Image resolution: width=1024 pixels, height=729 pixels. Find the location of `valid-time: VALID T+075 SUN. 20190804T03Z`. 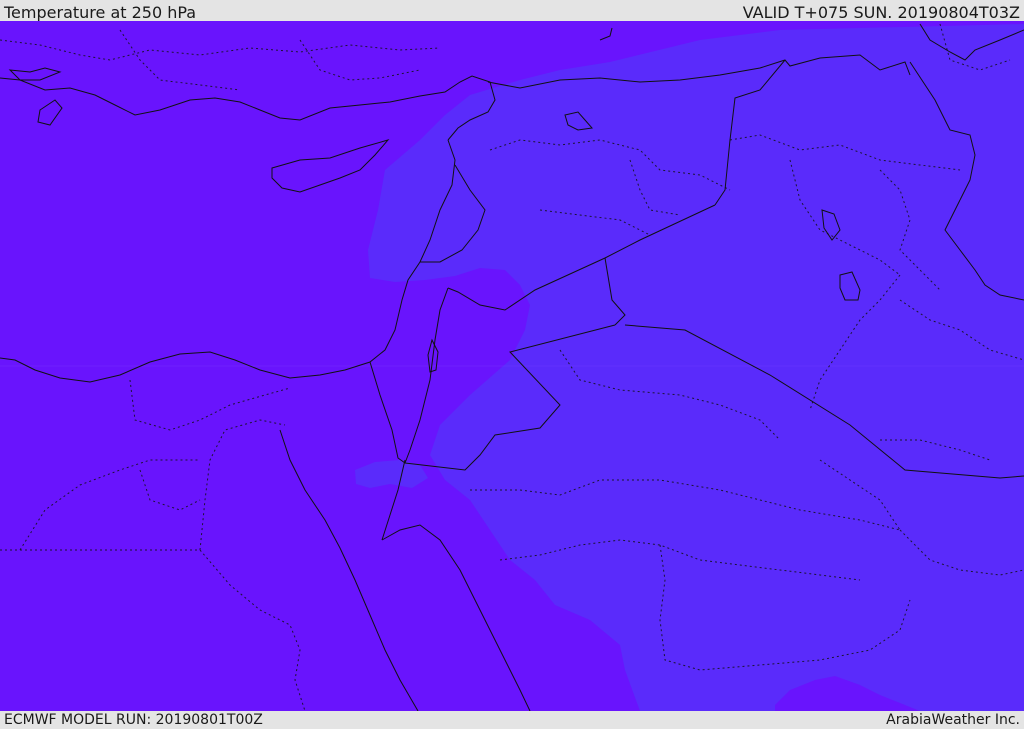

valid-time: VALID T+075 SUN. 20190804T03Z is located at coordinates (881, 12).